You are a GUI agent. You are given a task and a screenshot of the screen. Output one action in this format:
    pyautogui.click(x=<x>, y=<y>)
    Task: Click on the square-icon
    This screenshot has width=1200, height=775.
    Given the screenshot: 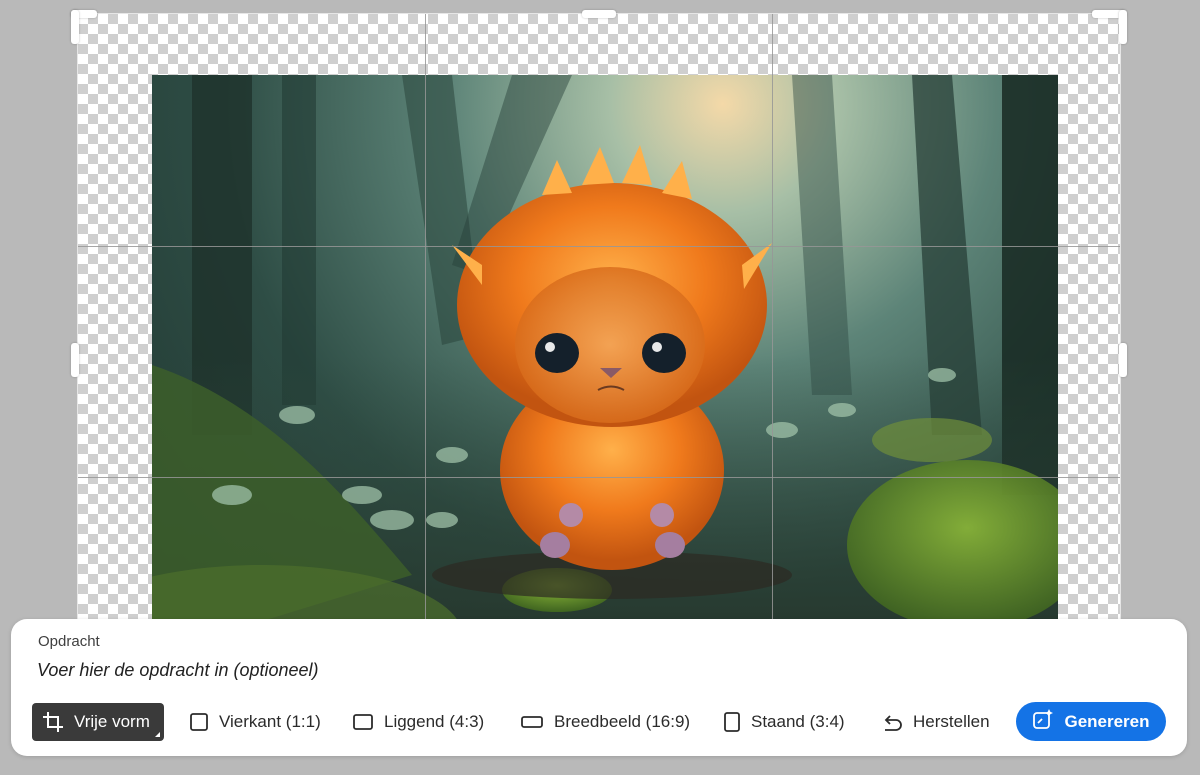 What is the action you would take?
    pyautogui.click(x=199, y=722)
    